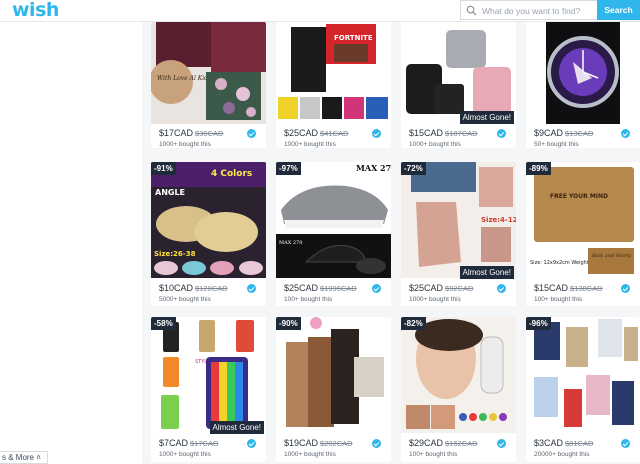 The image size is (640, 464). What do you see at coordinates (175, 254) in the screenshot?
I see `product-image-text: Size:26-38` at bounding box center [175, 254].